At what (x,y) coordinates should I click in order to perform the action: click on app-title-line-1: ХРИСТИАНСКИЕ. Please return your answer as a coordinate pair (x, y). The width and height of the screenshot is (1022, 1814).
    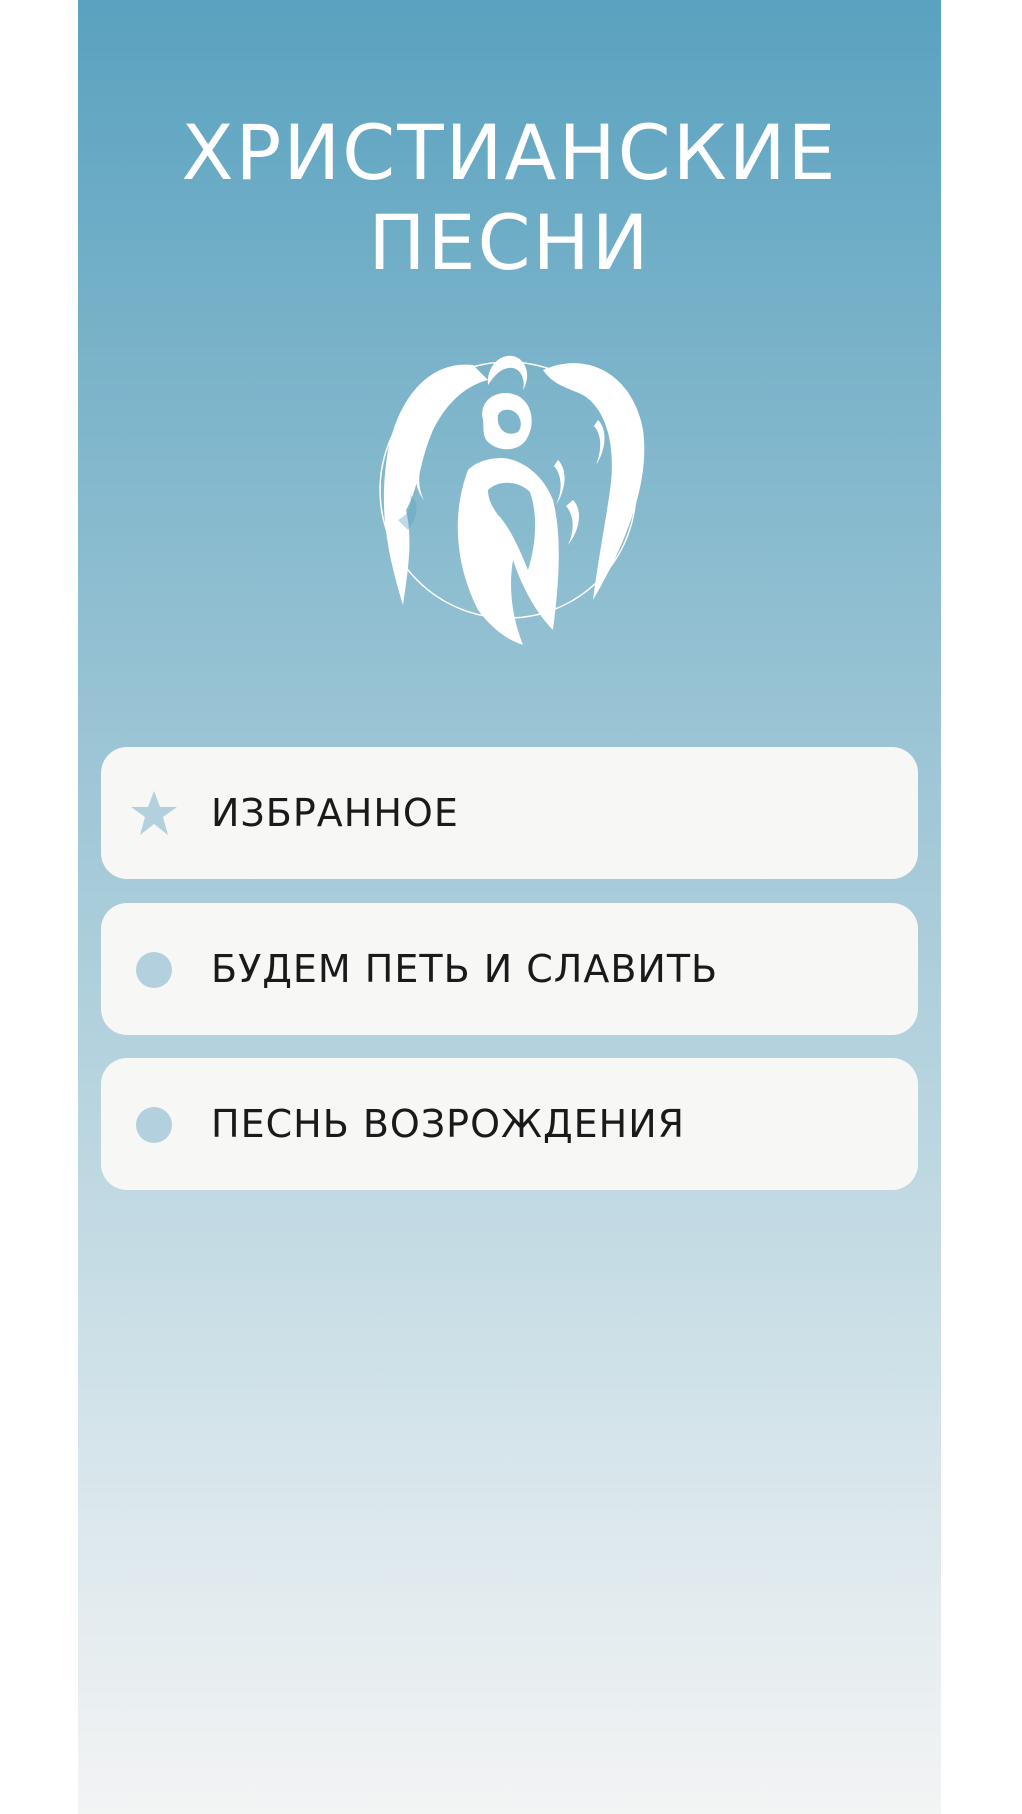
    Looking at the image, I should click on (509, 152).